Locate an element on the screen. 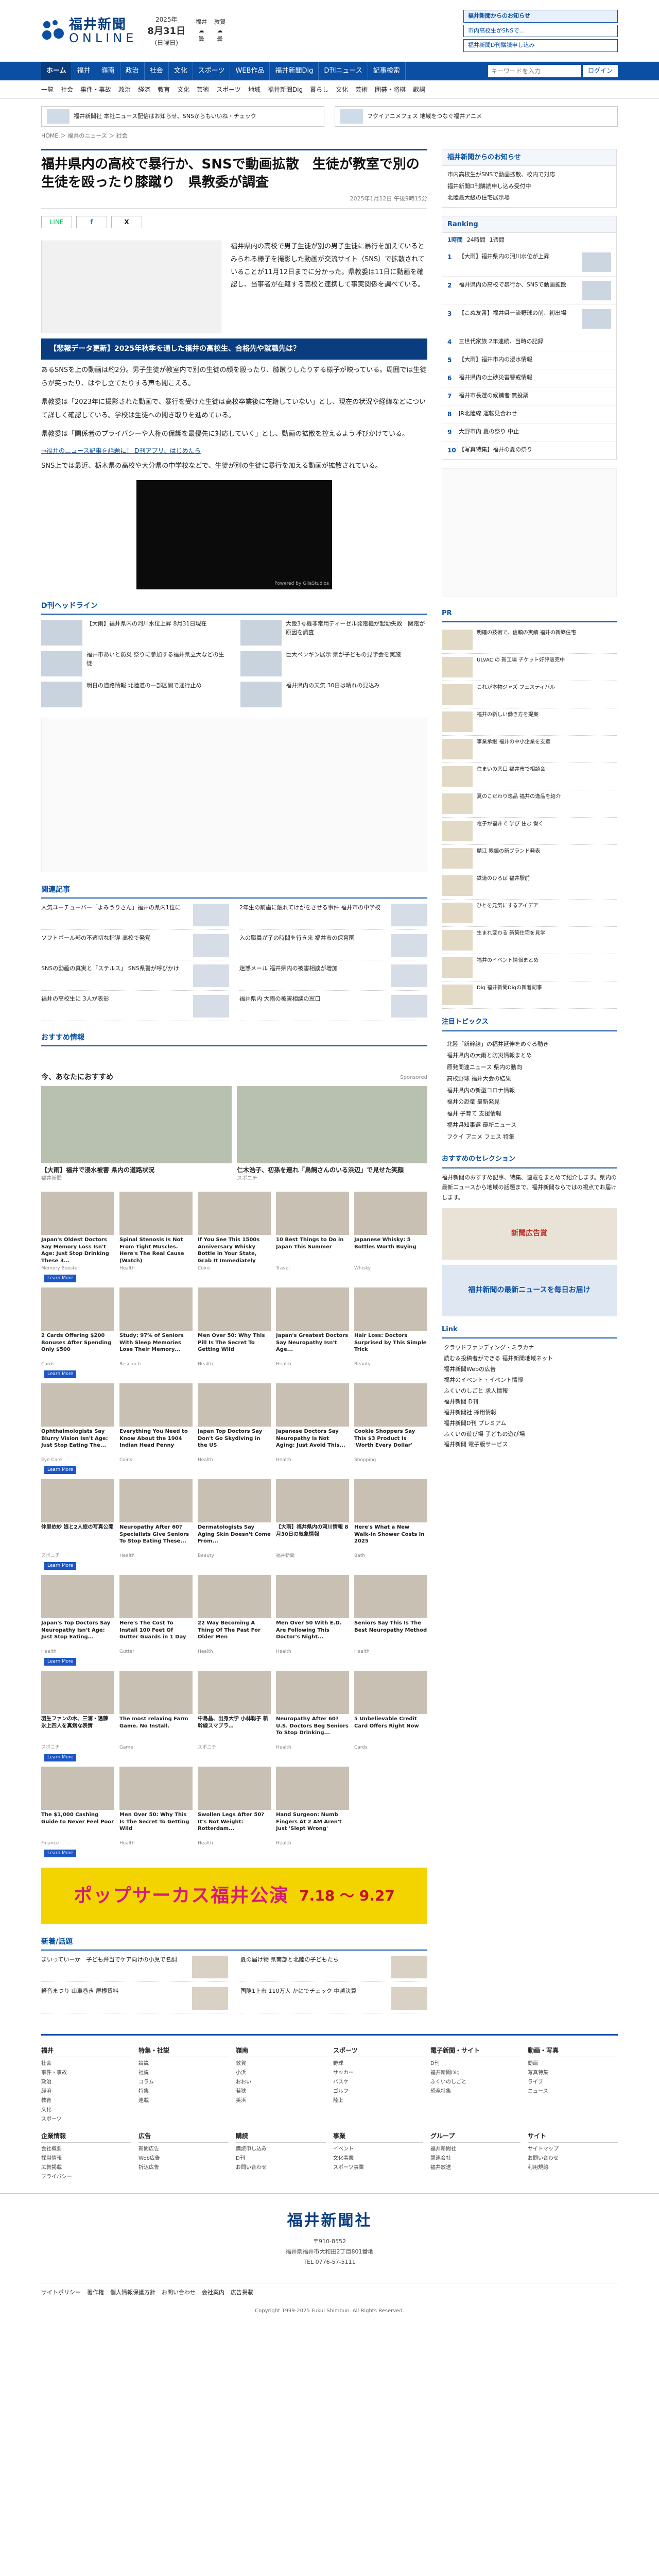 The height and width of the screenshot is (2576, 659). footer-bottom-link: 広告掲載 is located at coordinates (242, 2293).